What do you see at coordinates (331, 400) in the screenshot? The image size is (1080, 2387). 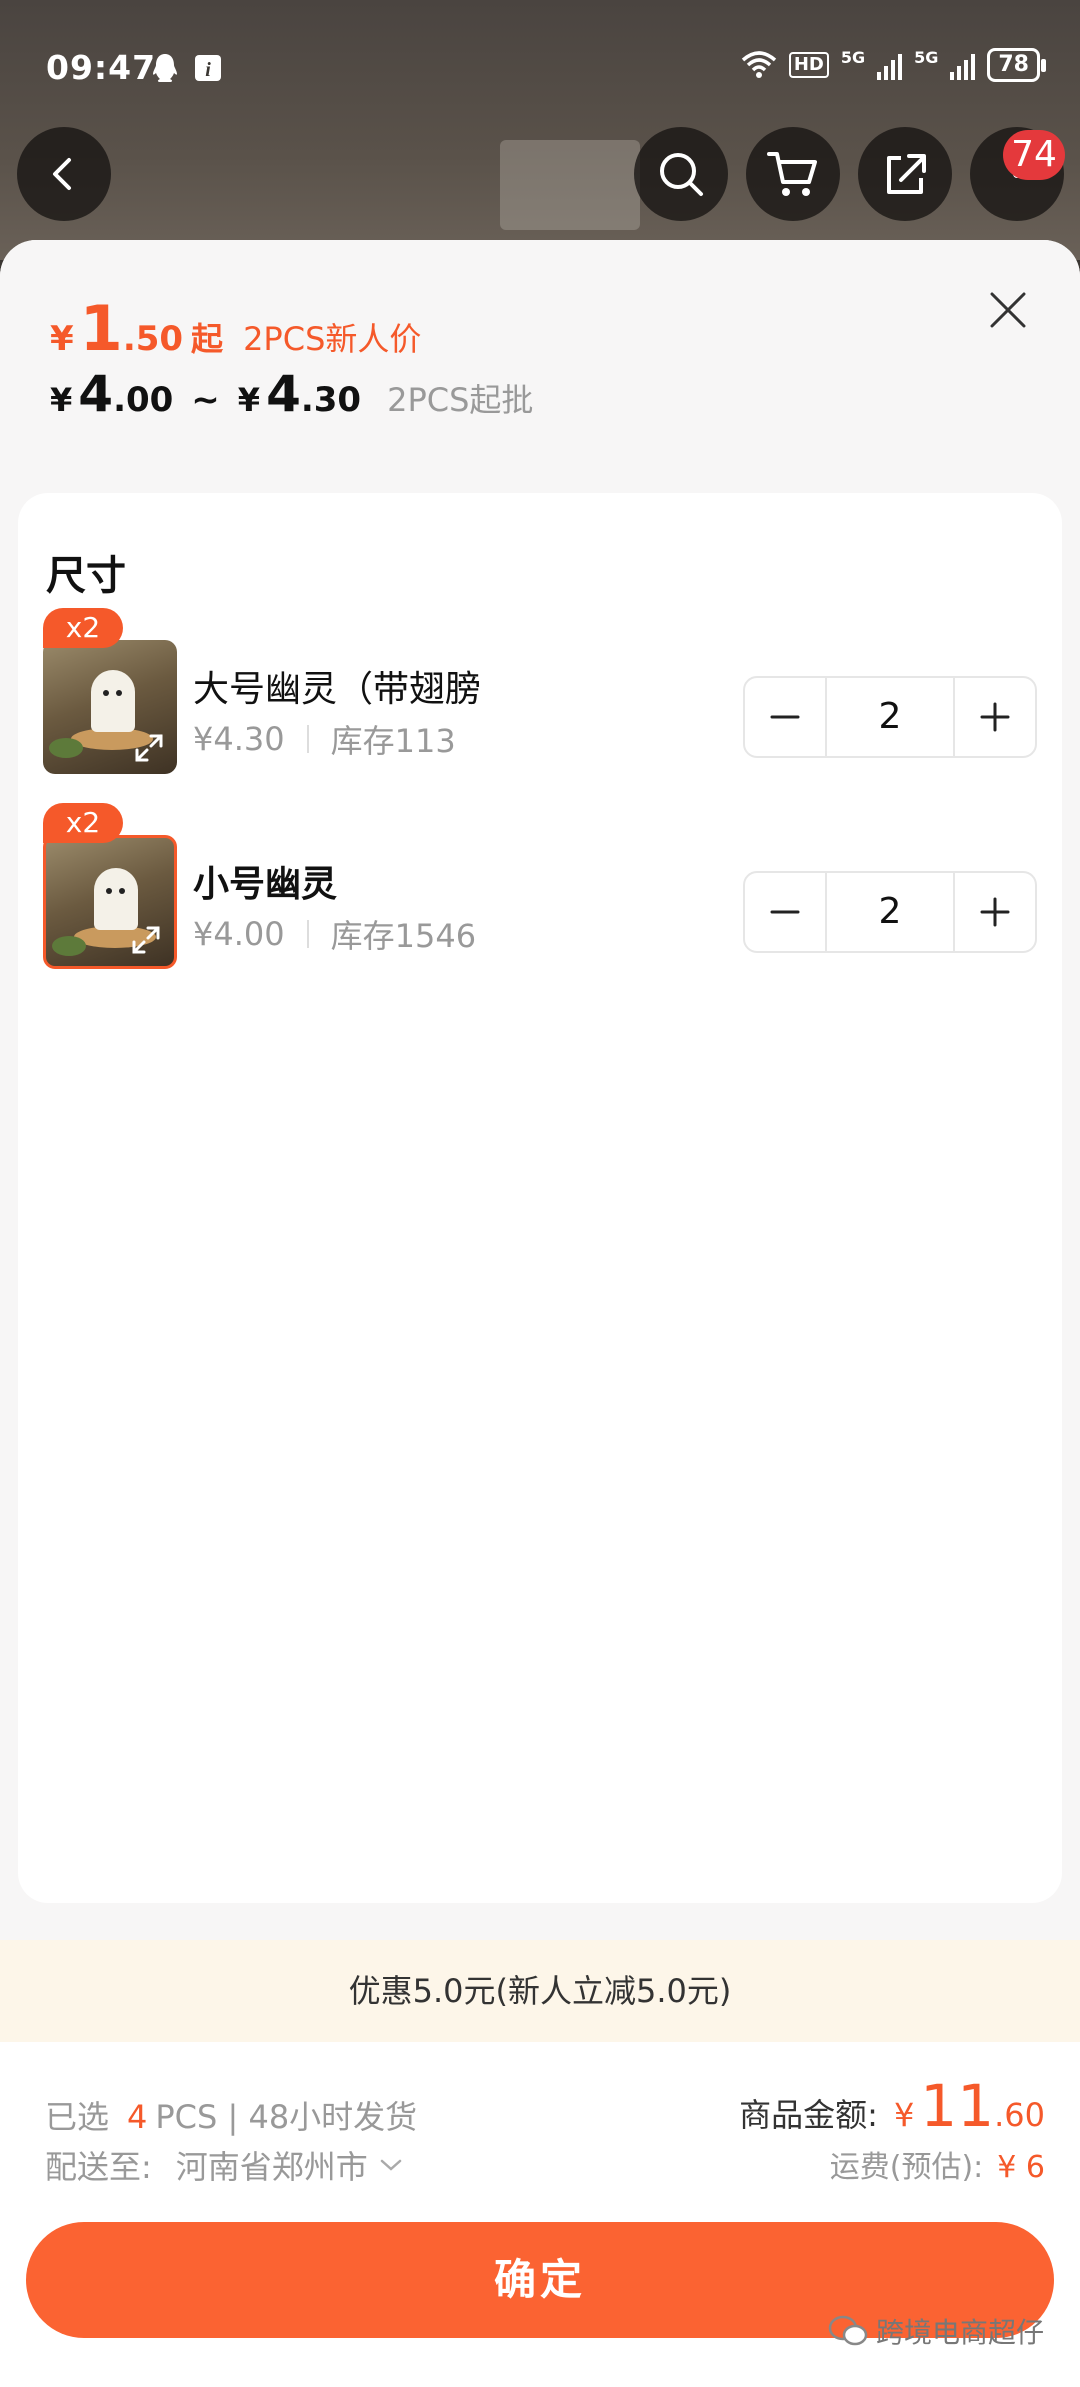 I see `range-dec-2: .30` at bounding box center [331, 400].